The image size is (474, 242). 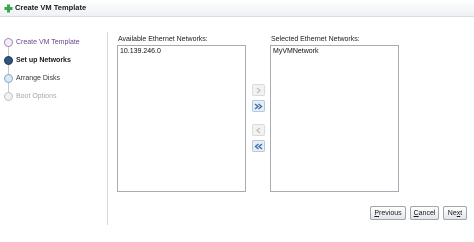 I want to click on double-chevron-left-icon, so click(x=258, y=146).